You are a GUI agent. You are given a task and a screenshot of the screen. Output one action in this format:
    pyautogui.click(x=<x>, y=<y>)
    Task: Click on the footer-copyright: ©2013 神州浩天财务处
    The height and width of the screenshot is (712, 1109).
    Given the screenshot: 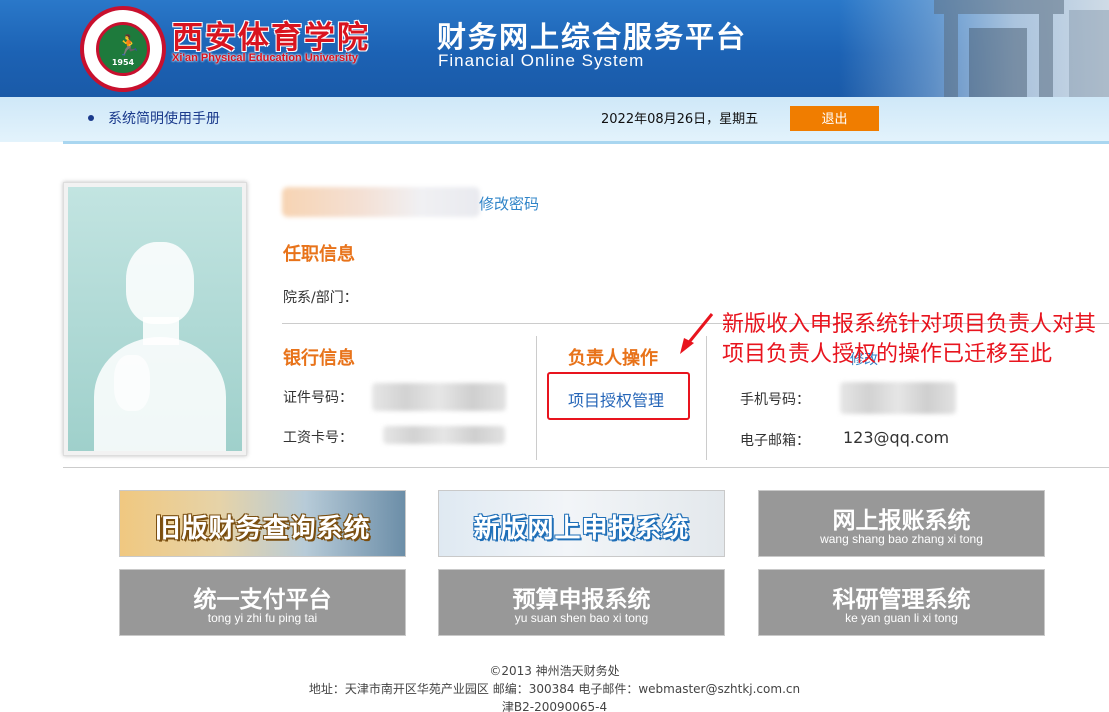 What is the action you would take?
    pyautogui.click(x=554, y=671)
    